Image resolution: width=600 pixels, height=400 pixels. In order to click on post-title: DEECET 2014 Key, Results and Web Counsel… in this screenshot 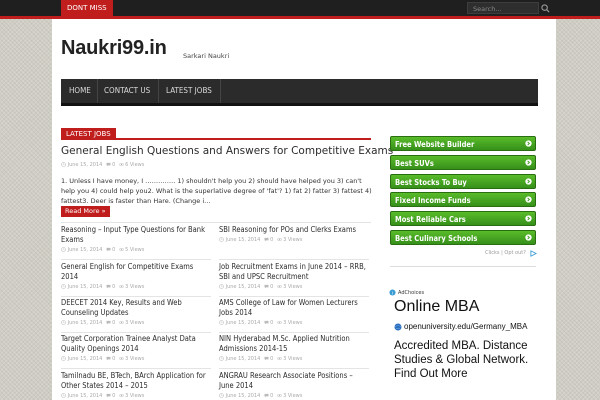, I will do `click(135, 308)`.